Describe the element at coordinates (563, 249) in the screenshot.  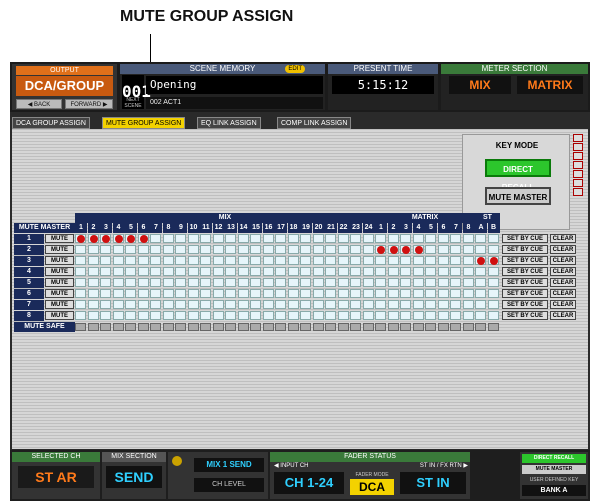
I see `clear-2-button: CLEAR` at that location.